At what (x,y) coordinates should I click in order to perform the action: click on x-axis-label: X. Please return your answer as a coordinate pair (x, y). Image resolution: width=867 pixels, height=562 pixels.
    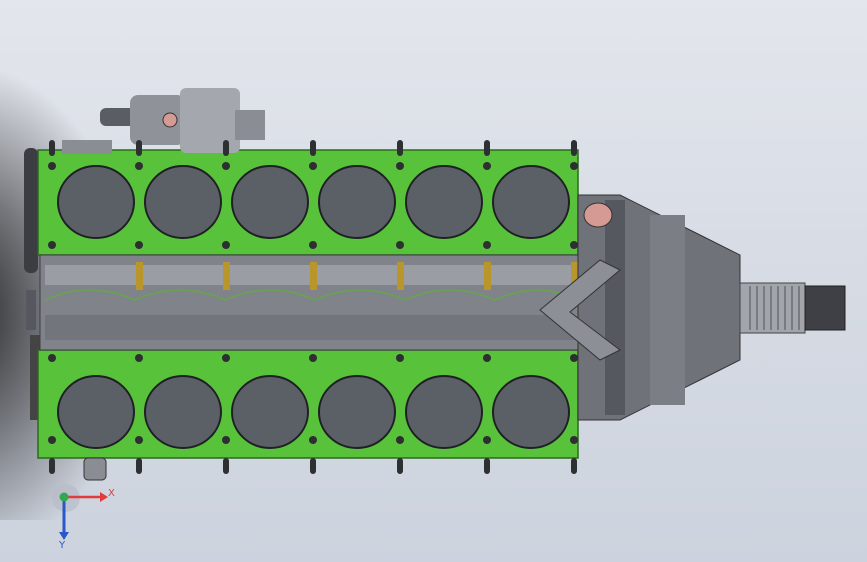
    Looking at the image, I should click on (111, 493).